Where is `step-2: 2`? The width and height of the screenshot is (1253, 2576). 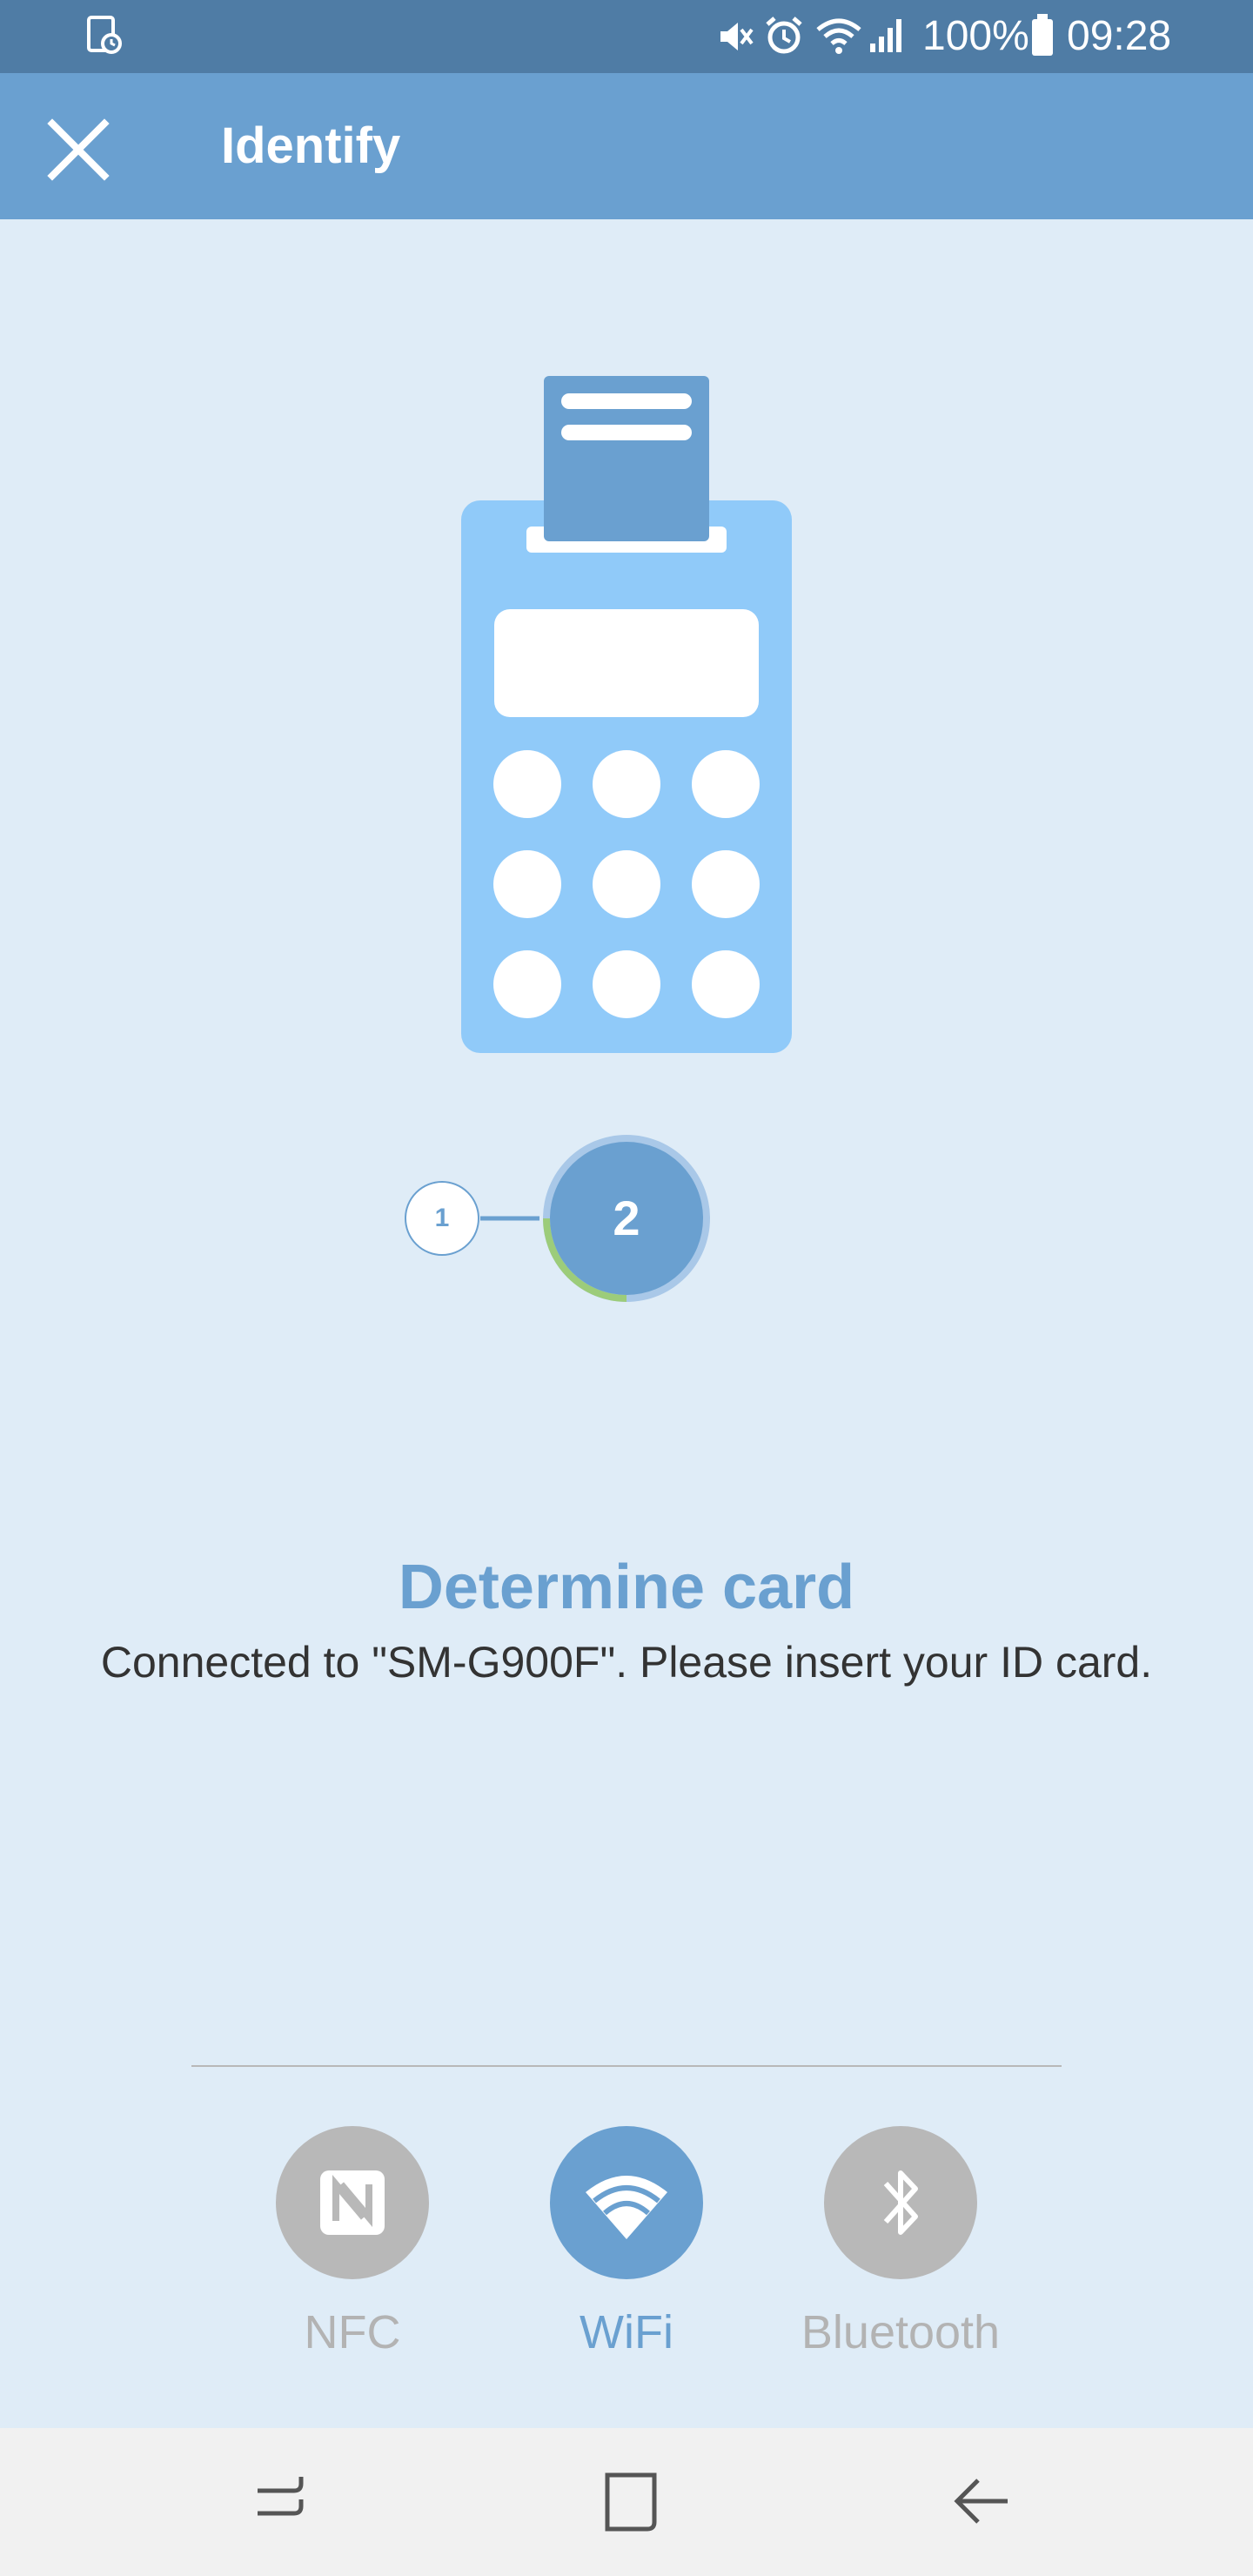
step-2: 2 is located at coordinates (626, 1218).